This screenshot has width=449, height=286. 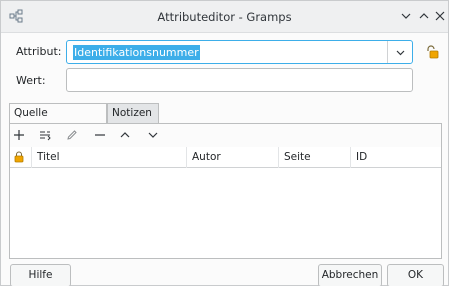 I want to click on move-up-icon, so click(x=125, y=135).